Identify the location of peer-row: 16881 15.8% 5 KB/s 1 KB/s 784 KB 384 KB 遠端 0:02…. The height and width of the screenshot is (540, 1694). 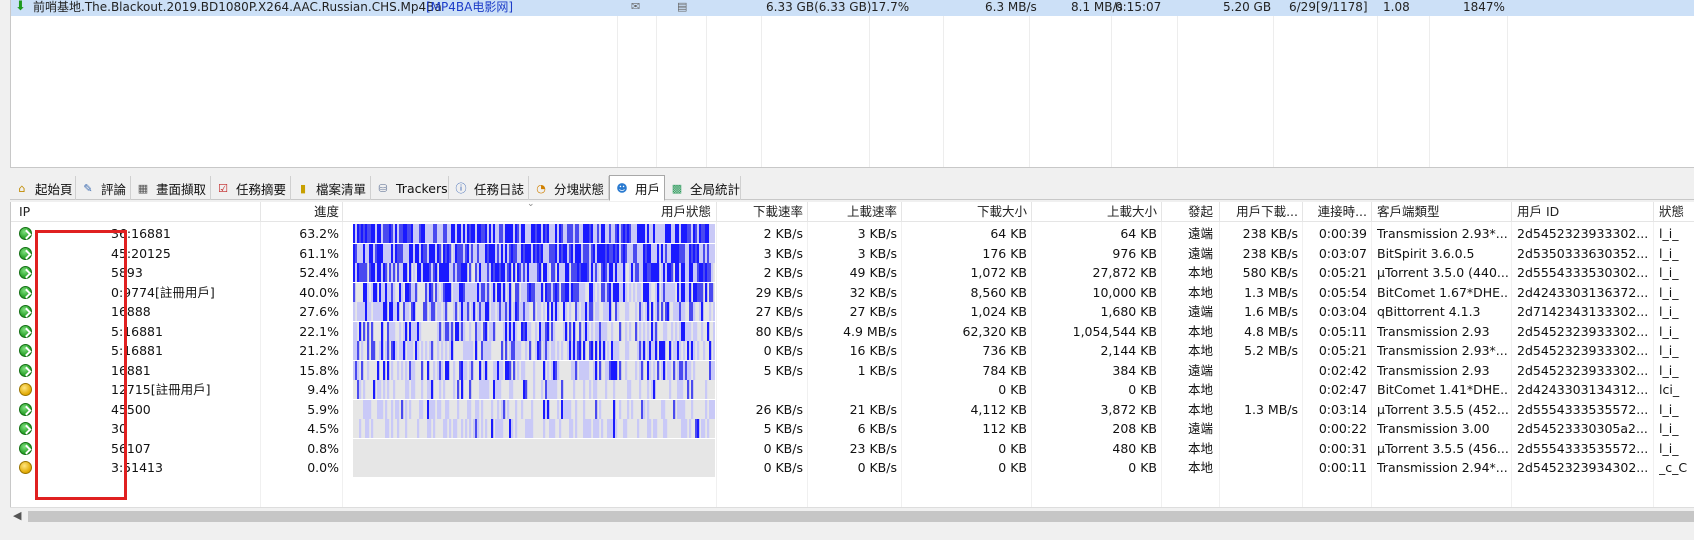
(852, 370).